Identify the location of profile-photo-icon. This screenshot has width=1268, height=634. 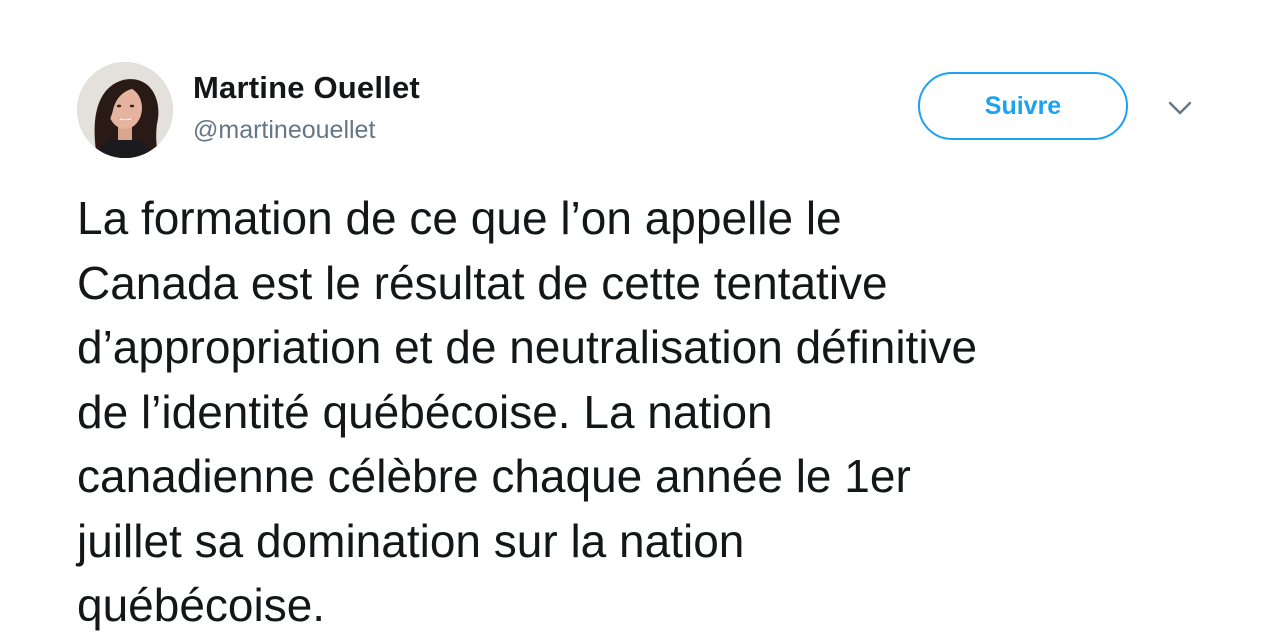
(125, 110).